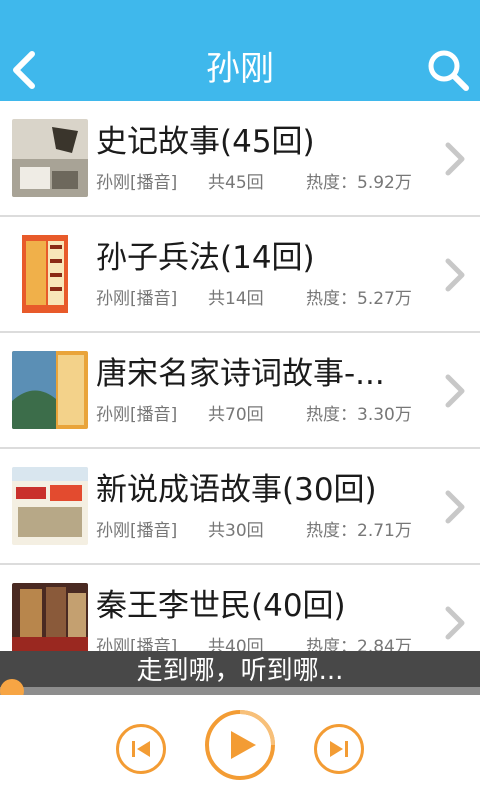 Image resolution: width=480 pixels, height=800 pixels. I want to click on app-header: 孙刚, so click(240, 50).